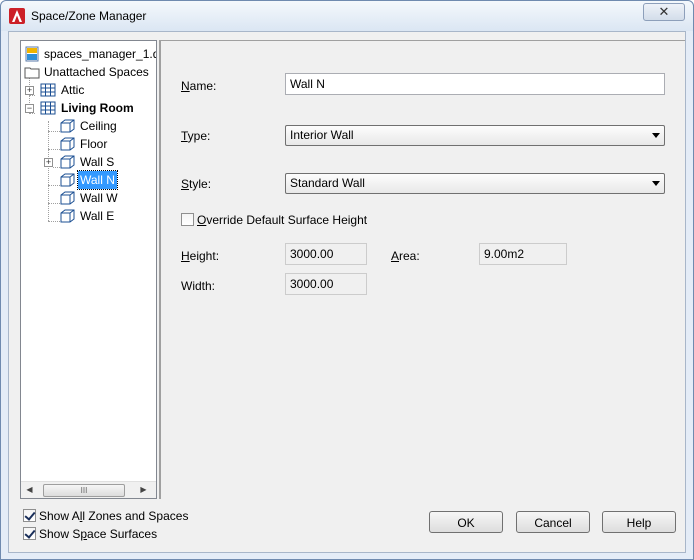  Describe the element at coordinates (29, 515) in the screenshot. I see `show-all-zones-checkbox` at that location.